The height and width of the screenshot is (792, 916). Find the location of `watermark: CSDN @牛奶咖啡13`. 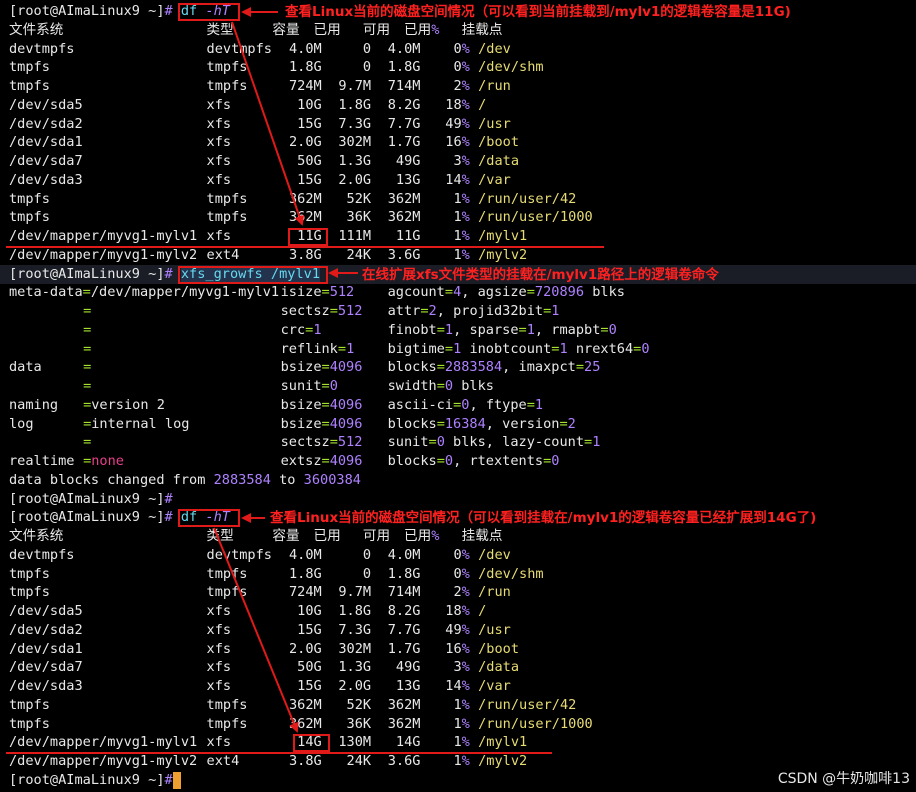

watermark: CSDN @牛奶咖啡13 is located at coordinates (843, 779).